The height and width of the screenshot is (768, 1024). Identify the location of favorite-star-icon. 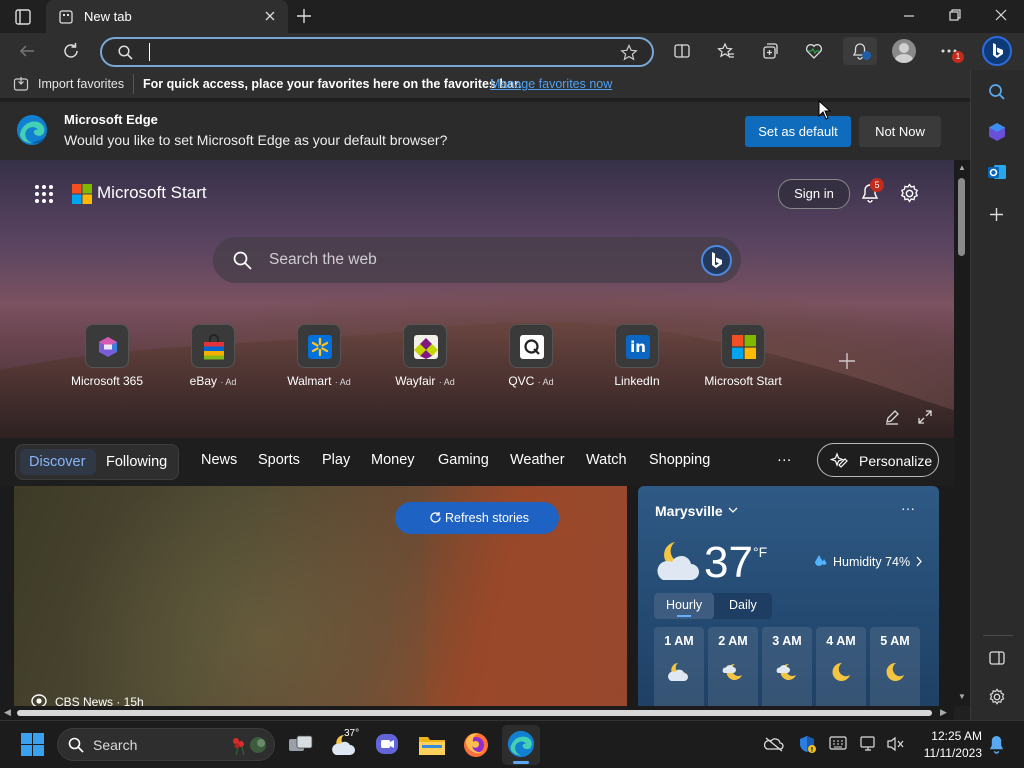
(629, 53).